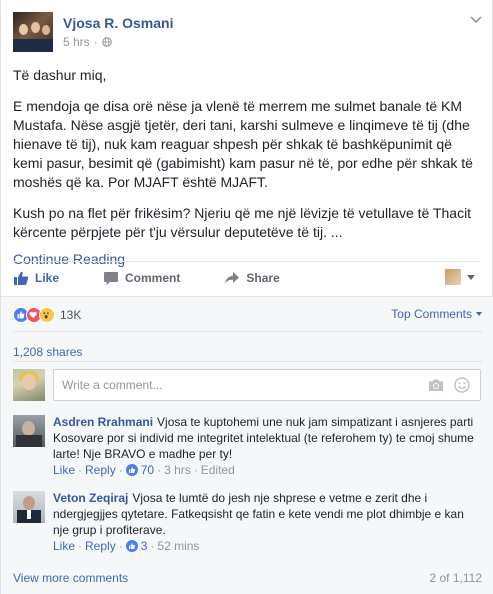 This screenshot has height=594, width=493. Describe the element at coordinates (47, 352) in the screenshot. I see `shares-link: 1,208 shares` at that location.